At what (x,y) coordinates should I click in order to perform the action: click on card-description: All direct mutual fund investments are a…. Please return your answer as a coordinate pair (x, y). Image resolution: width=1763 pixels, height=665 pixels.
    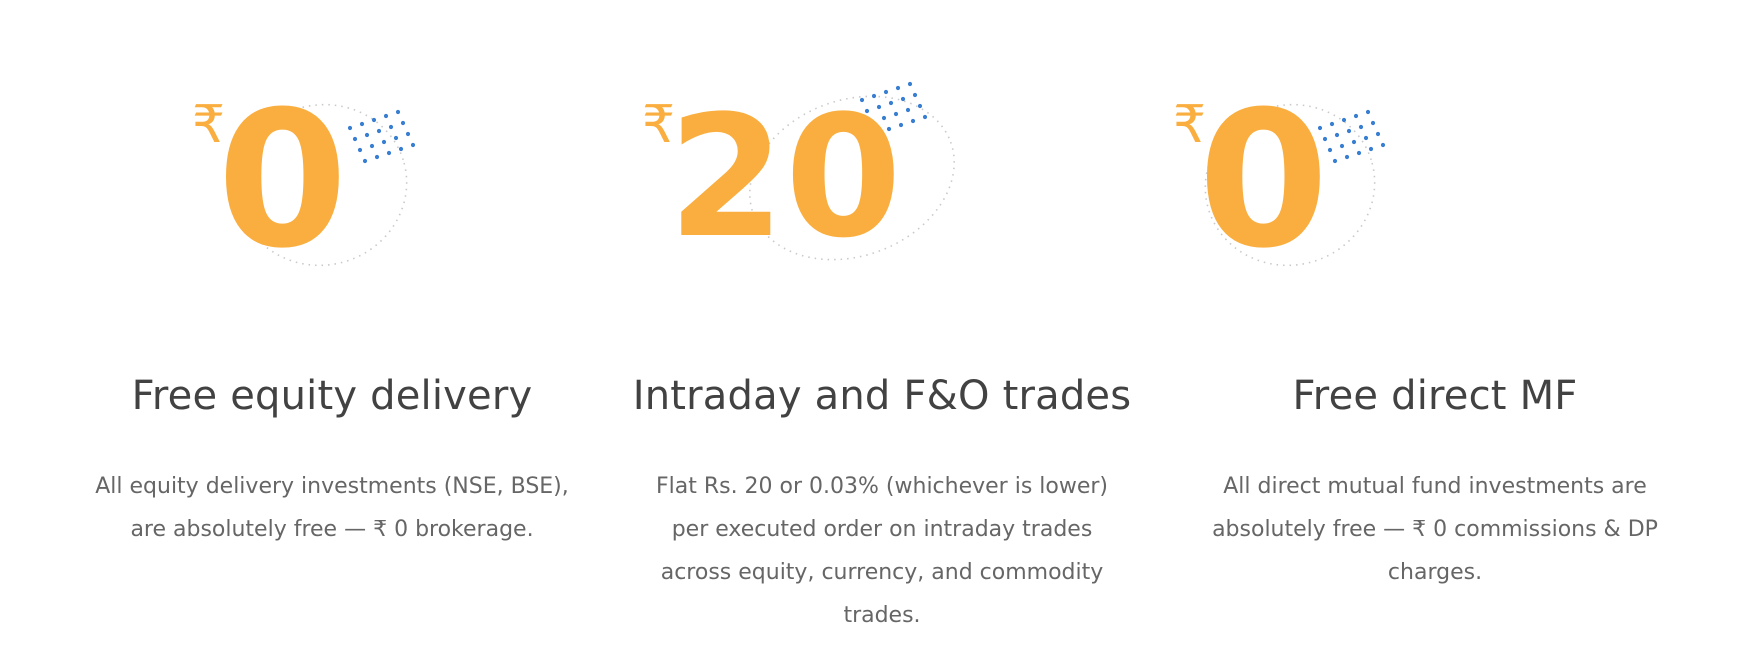
    Looking at the image, I should click on (1435, 529).